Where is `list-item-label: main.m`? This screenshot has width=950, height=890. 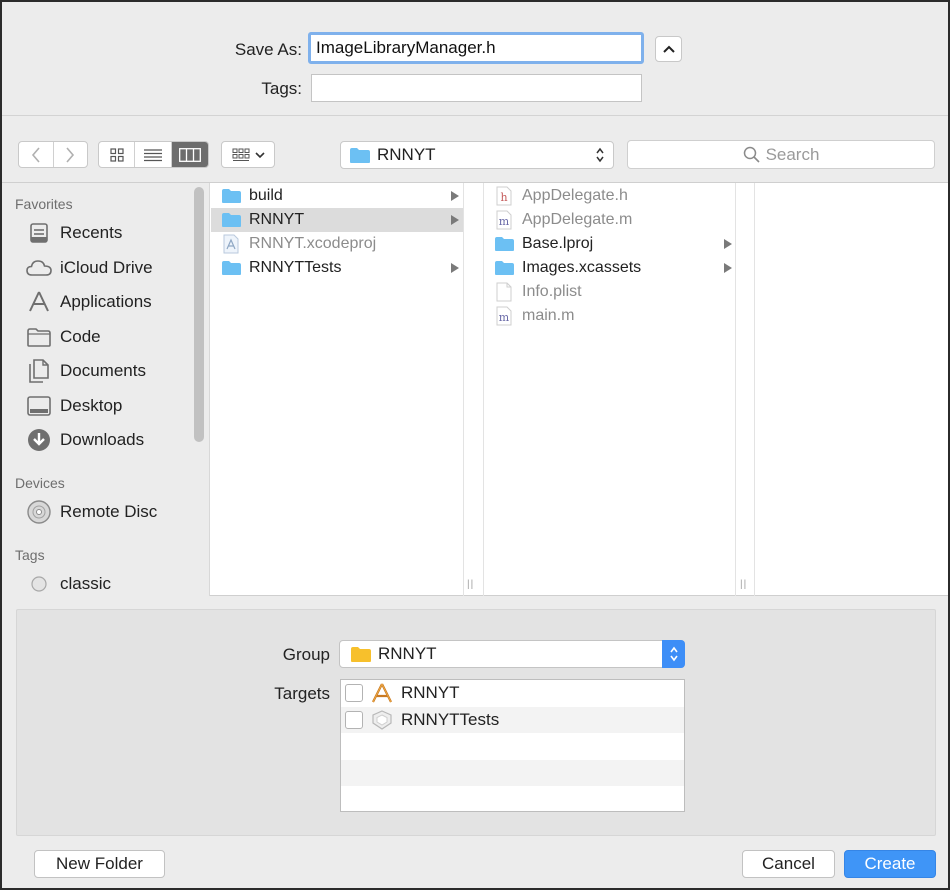 list-item-label: main.m is located at coordinates (548, 315).